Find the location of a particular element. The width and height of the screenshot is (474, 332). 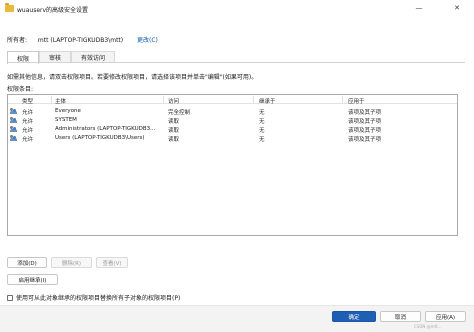

cancel-button: 取消 is located at coordinates (400, 316).